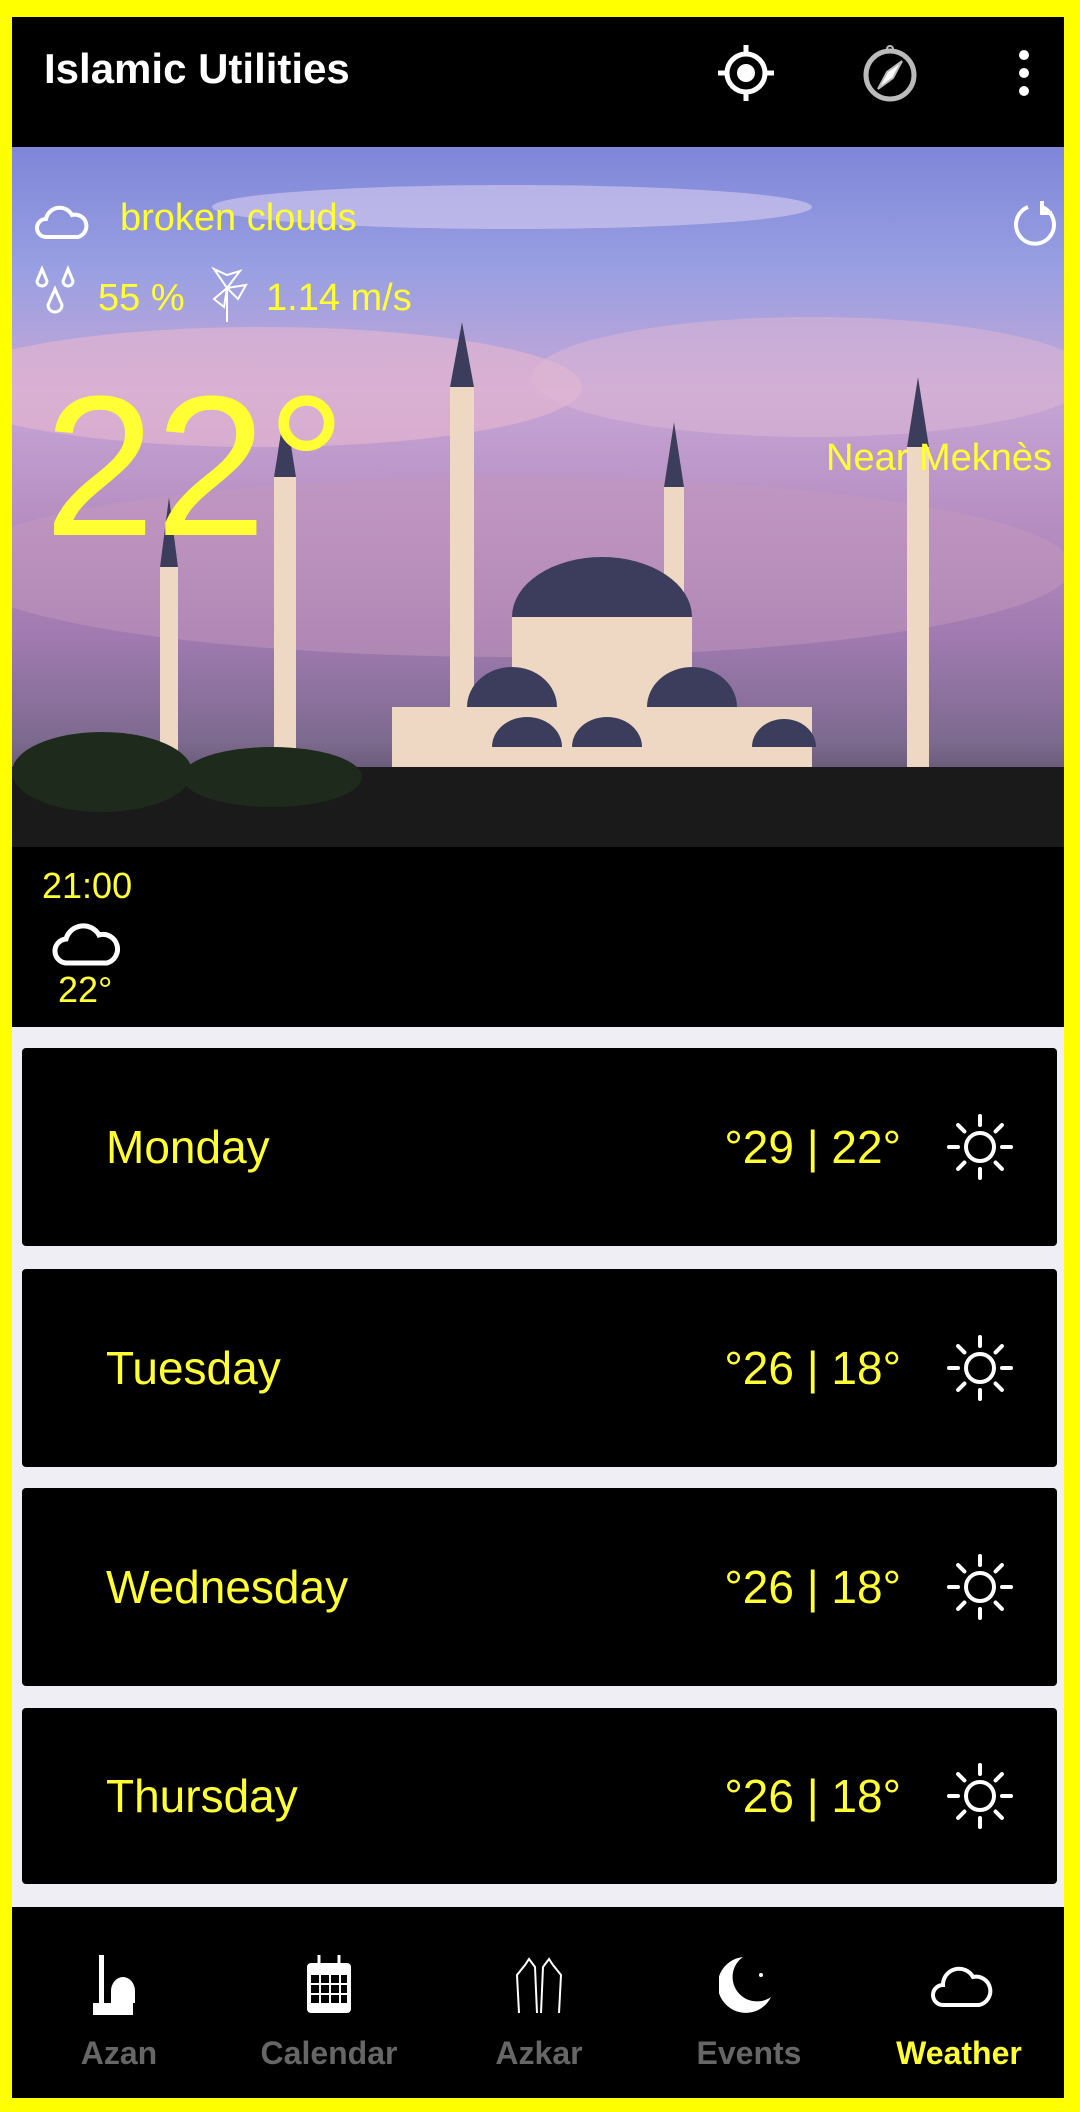 The height and width of the screenshot is (2112, 1080). I want to click on nav-label: Calendar, so click(329, 2053).